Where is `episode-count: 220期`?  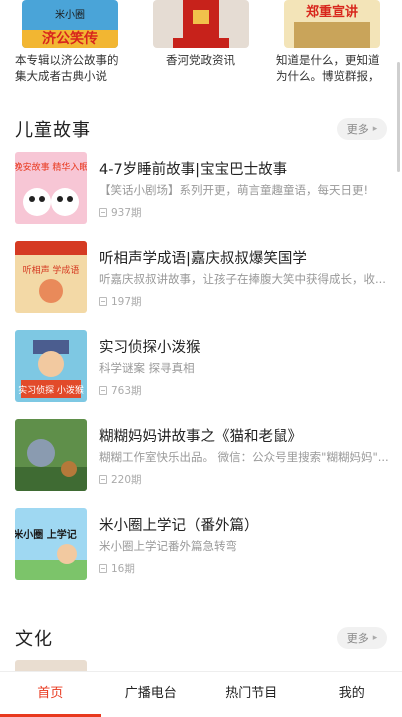
episode-count: 220期 is located at coordinates (120, 479).